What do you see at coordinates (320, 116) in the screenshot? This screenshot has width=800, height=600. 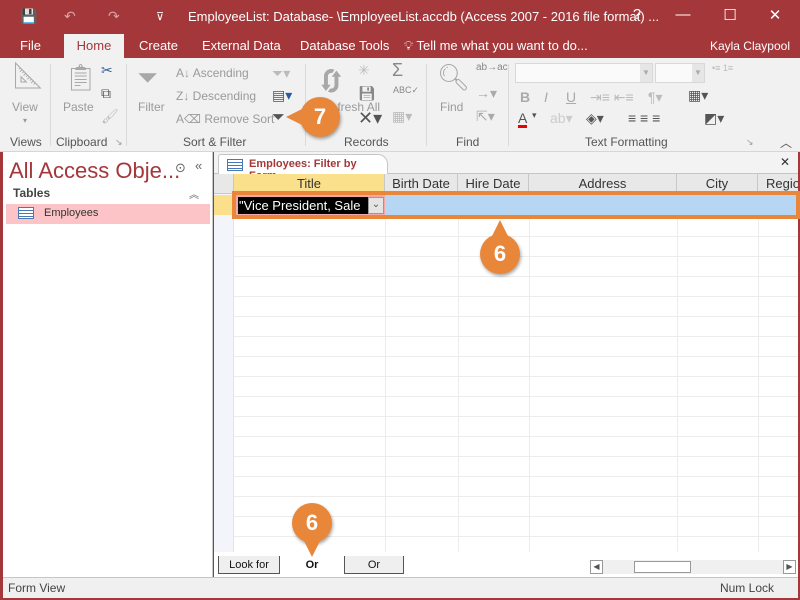 I see `callout-number: 7` at bounding box center [320, 116].